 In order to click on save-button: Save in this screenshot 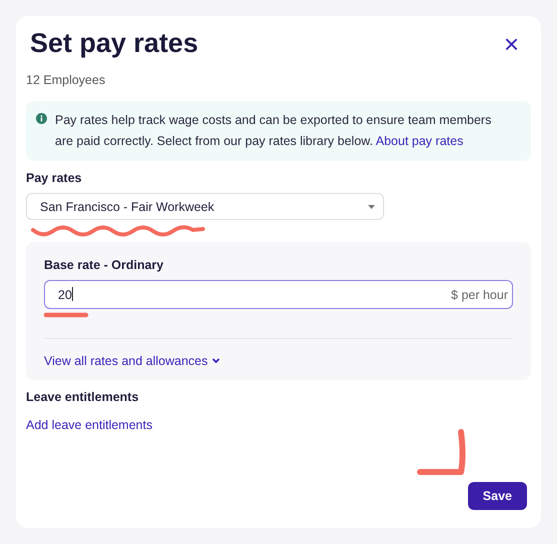, I will do `click(497, 496)`.